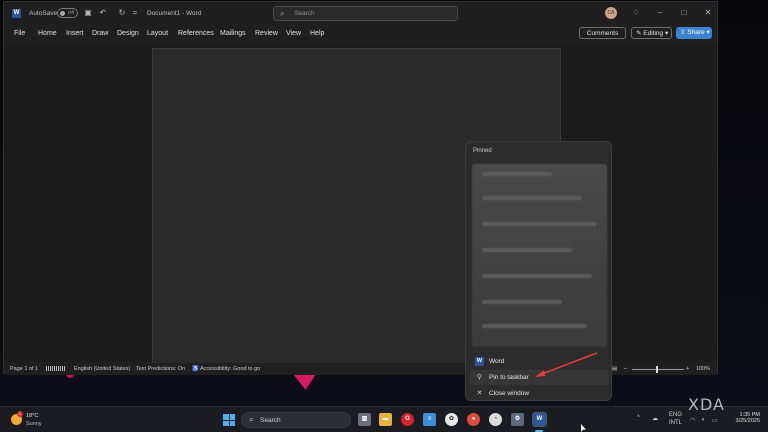 This screenshot has width=768, height=432. Describe the element at coordinates (497, 361) in the screenshot. I see `jumplist-item-label: Word` at that location.